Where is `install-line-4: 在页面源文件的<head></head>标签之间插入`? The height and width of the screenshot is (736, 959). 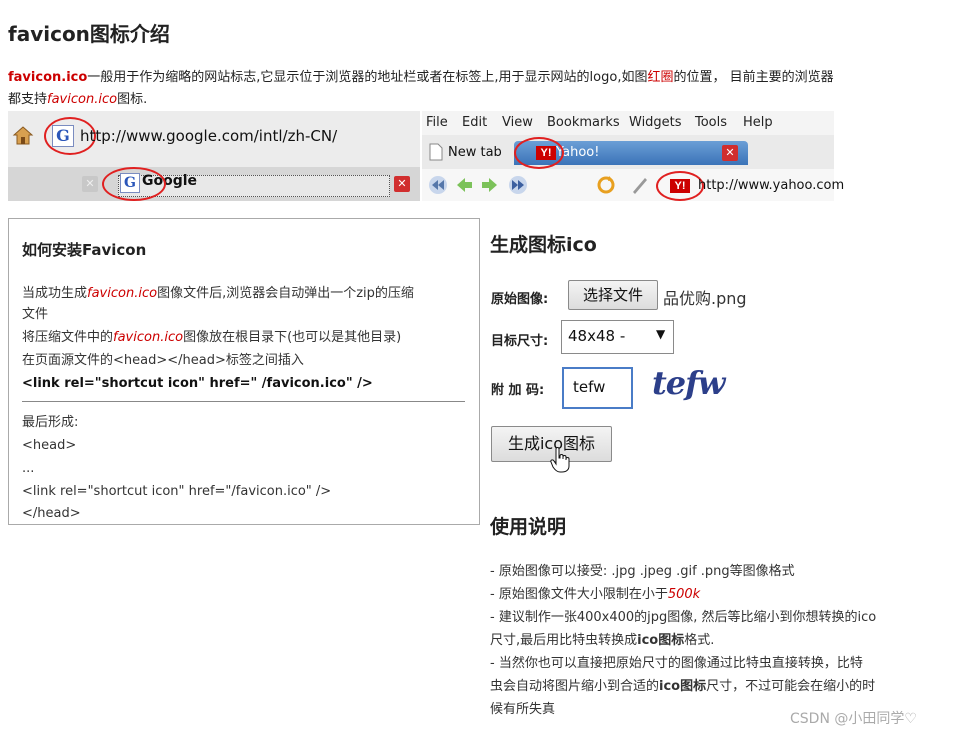
install-line-4: 在页面源文件的<head></head>标签之间插入 is located at coordinates (163, 360).